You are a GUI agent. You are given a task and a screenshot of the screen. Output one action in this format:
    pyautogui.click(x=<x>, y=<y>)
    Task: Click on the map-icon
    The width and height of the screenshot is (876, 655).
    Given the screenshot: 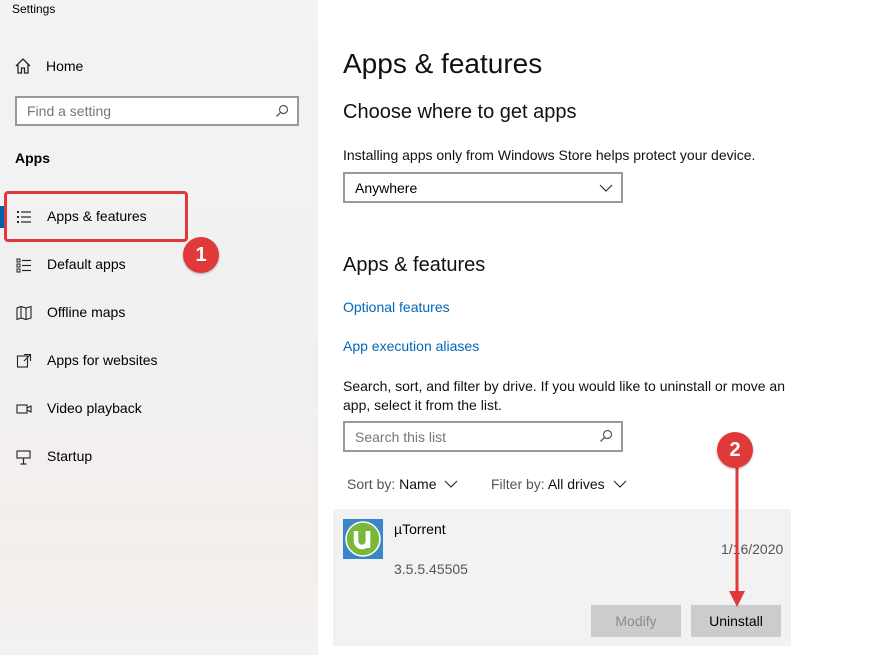 What is the action you would take?
    pyautogui.click(x=24, y=313)
    